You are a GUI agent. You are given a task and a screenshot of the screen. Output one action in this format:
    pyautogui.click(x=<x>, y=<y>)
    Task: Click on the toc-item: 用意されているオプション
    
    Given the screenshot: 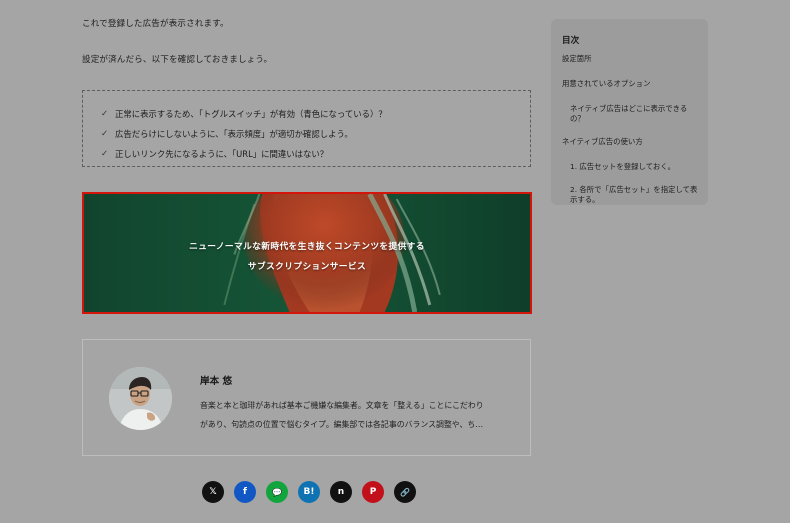 What is the action you would take?
    pyautogui.click(x=630, y=84)
    